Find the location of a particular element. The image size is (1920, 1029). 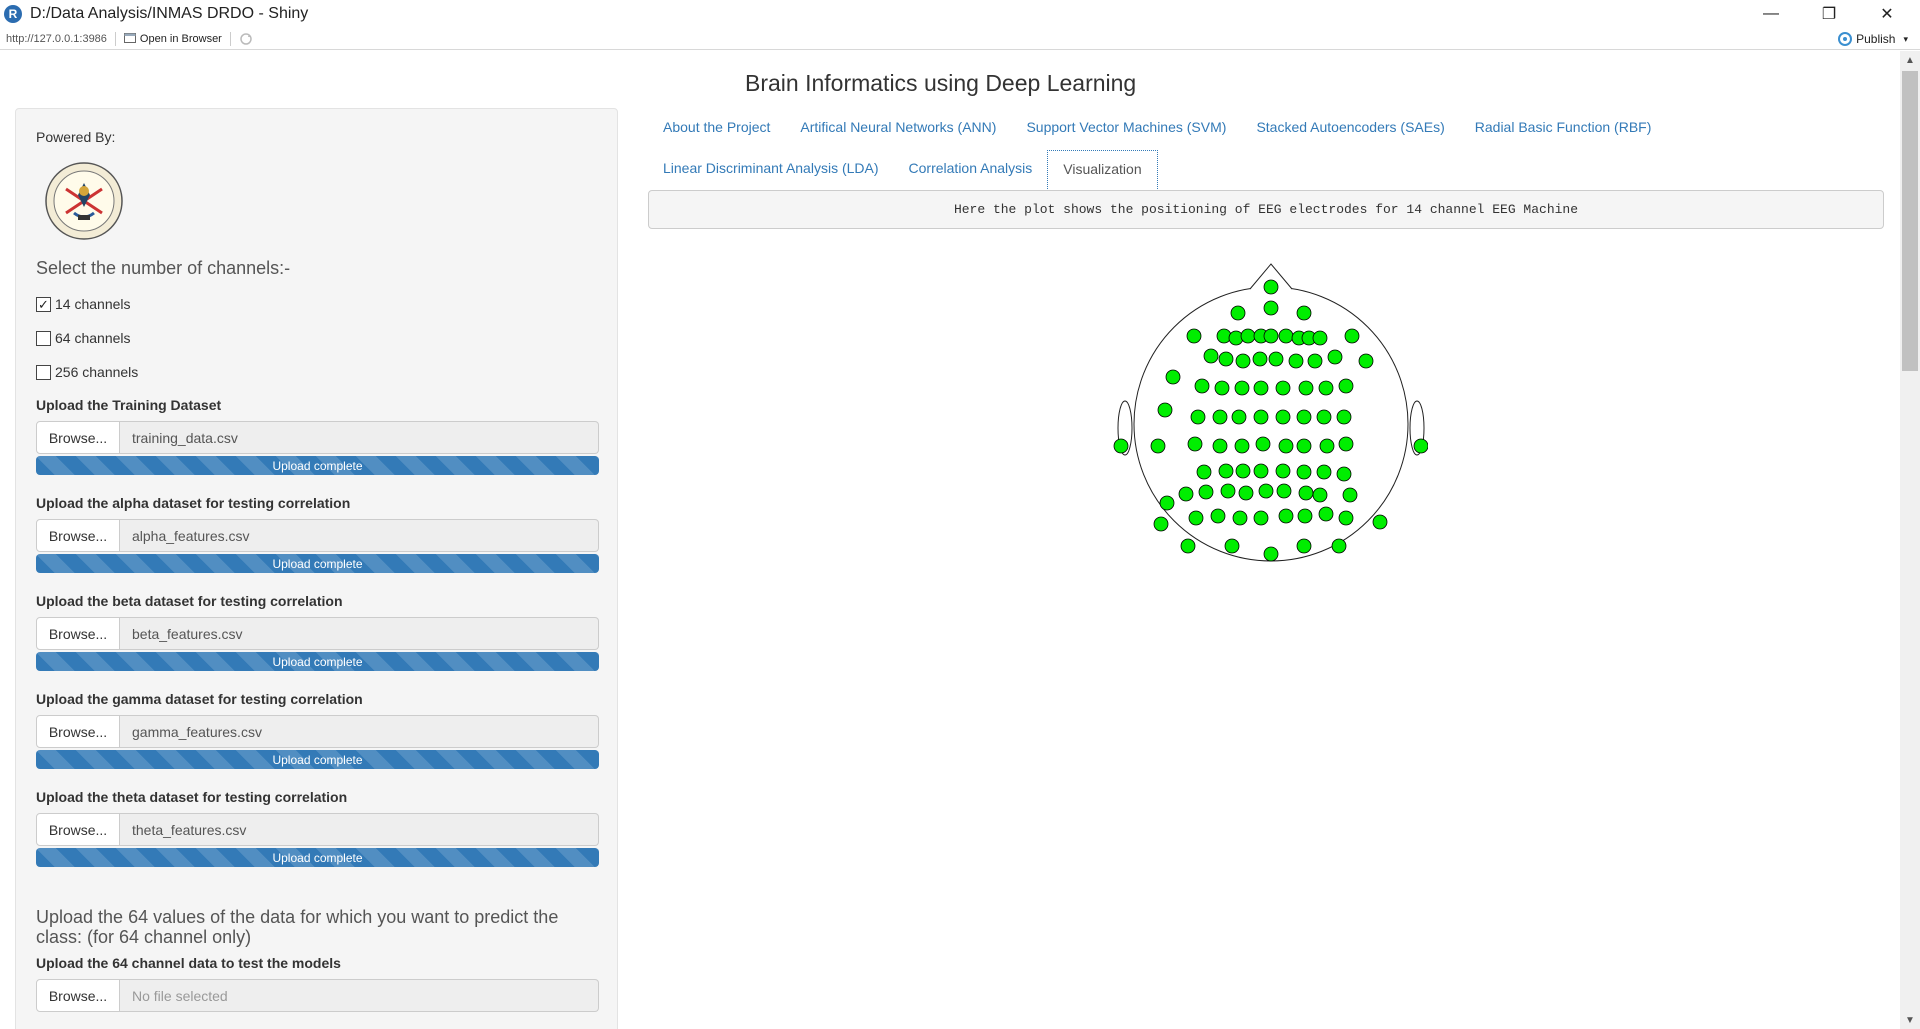

toolbar-separator is located at coordinates (230, 38).